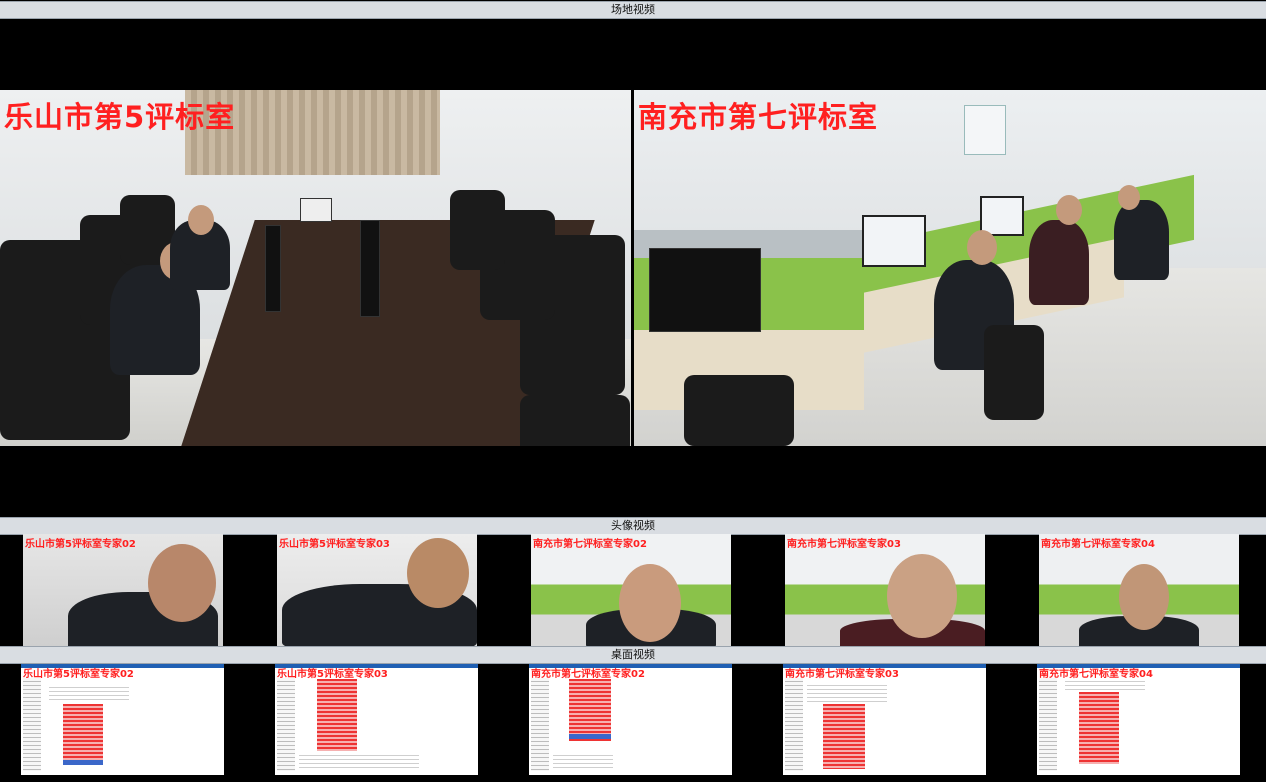  Describe the element at coordinates (884, 719) in the screenshot. I see `desktop-video-4: 南充市第七评标室专家03` at that location.